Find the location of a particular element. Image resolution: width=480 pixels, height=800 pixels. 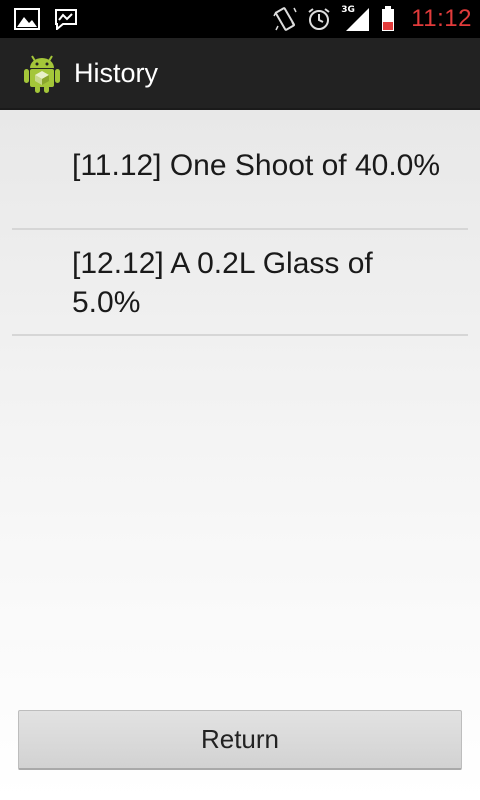

image-icon is located at coordinates (27, 19).